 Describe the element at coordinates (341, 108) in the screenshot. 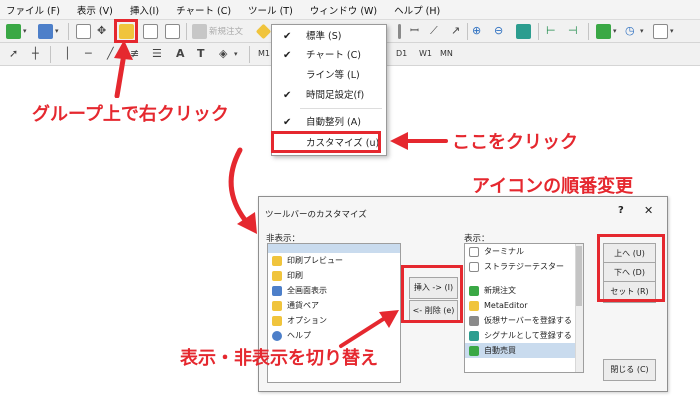

I see `menu-separator` at that location.